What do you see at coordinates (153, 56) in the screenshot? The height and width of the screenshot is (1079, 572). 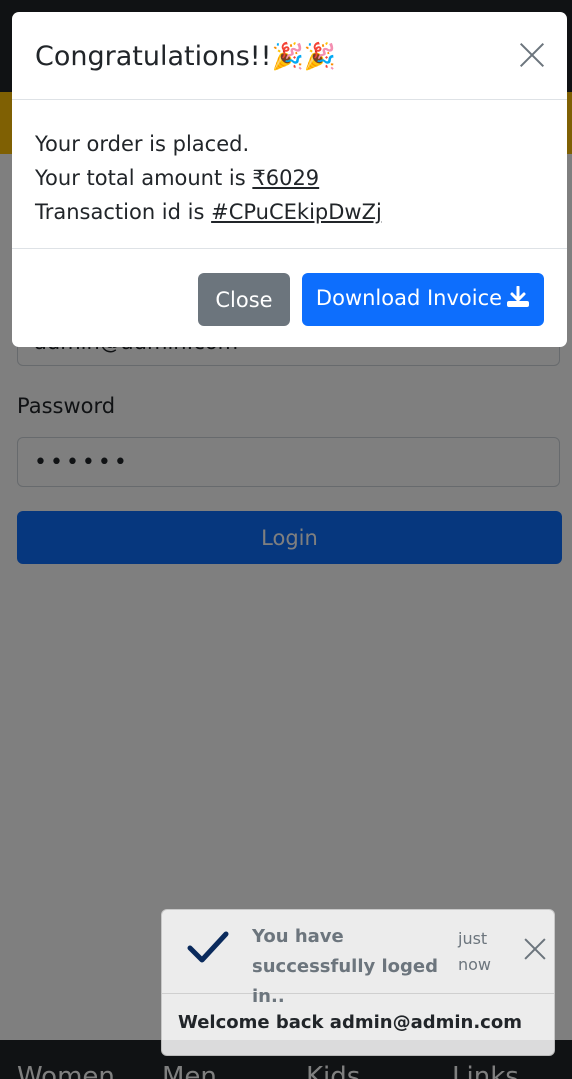 I see `modal-title-text: Congratulations!!` at bounding box center [153, 56].